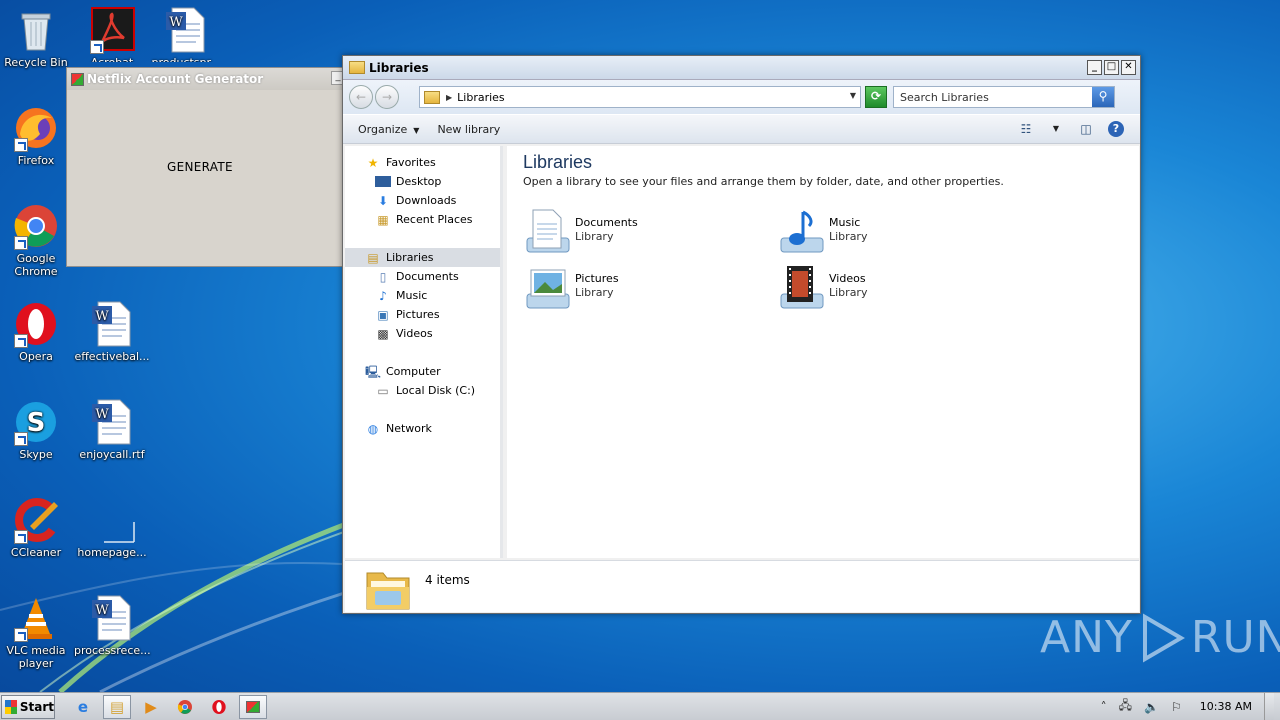  Describe the element at coordinates (11, 706) in the screenshot. I see `windows-logo-icon` at that location.